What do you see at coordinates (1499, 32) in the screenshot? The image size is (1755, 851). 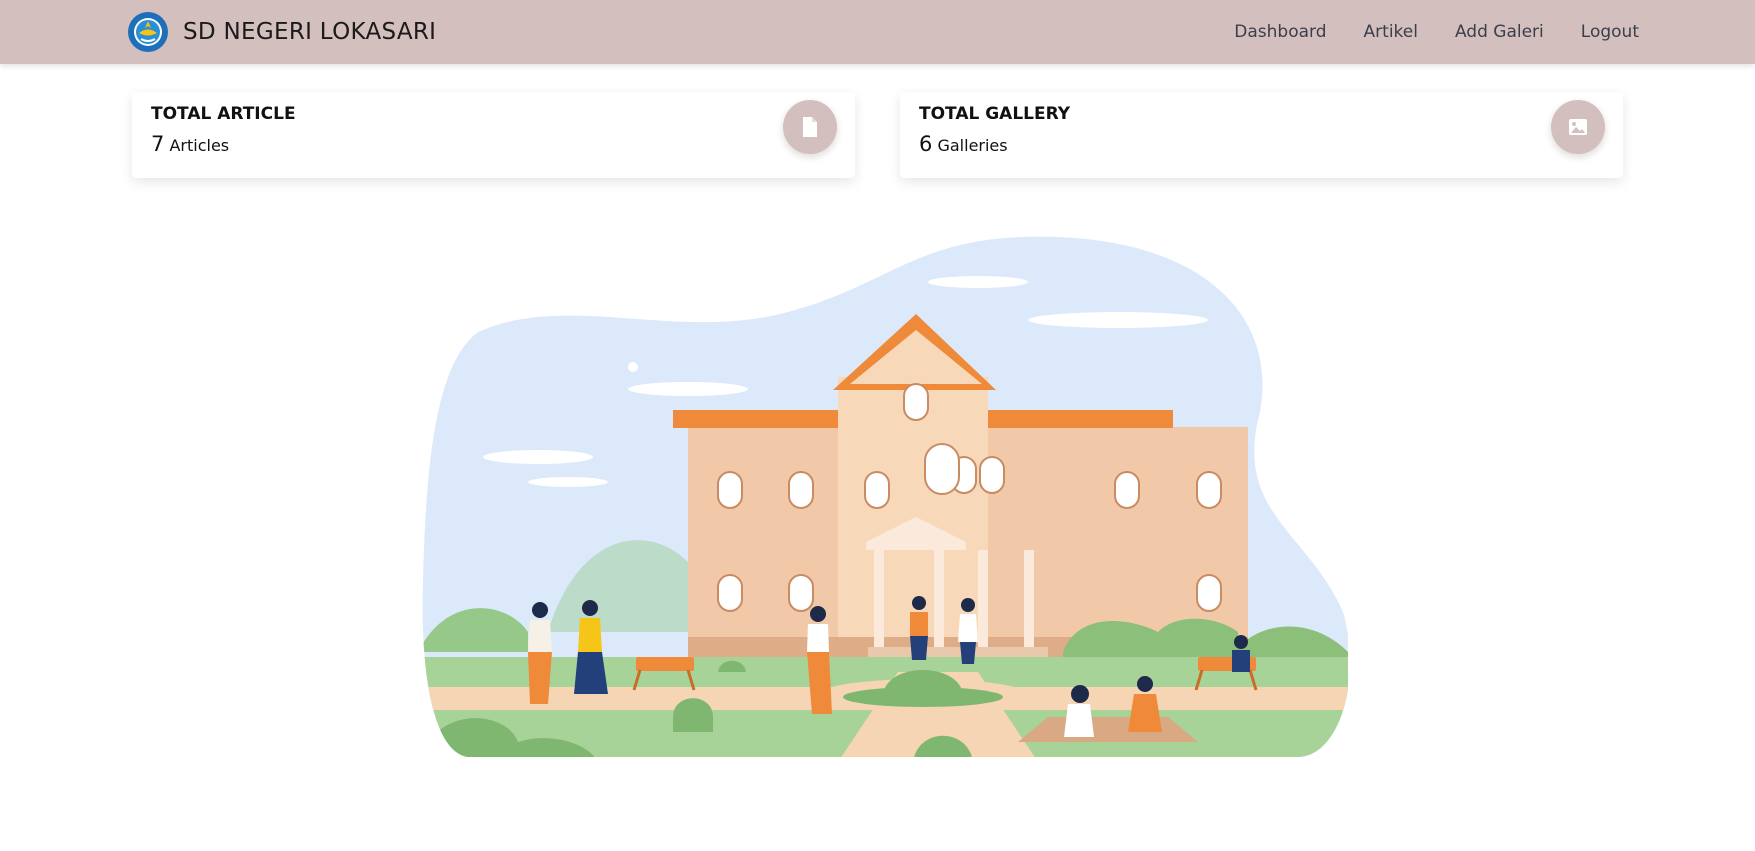 I see `nav-add-galeri-link: Add Galeri` at bounding box center [1499, 32].